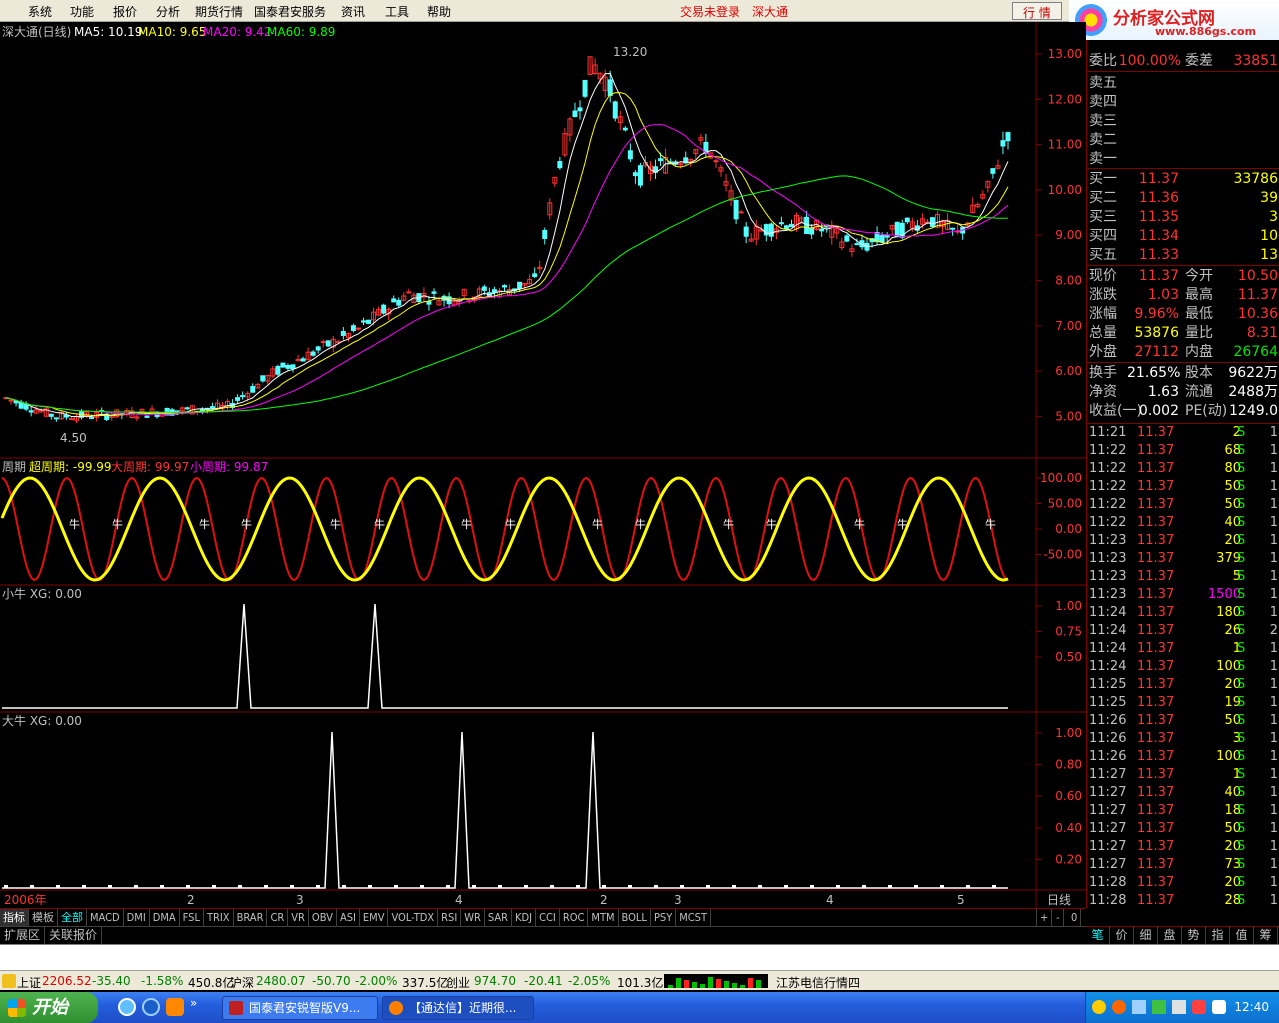  Describe the element at coordinates (1059, 900) in the screenshot. I see `period-label: 日线` at that location.